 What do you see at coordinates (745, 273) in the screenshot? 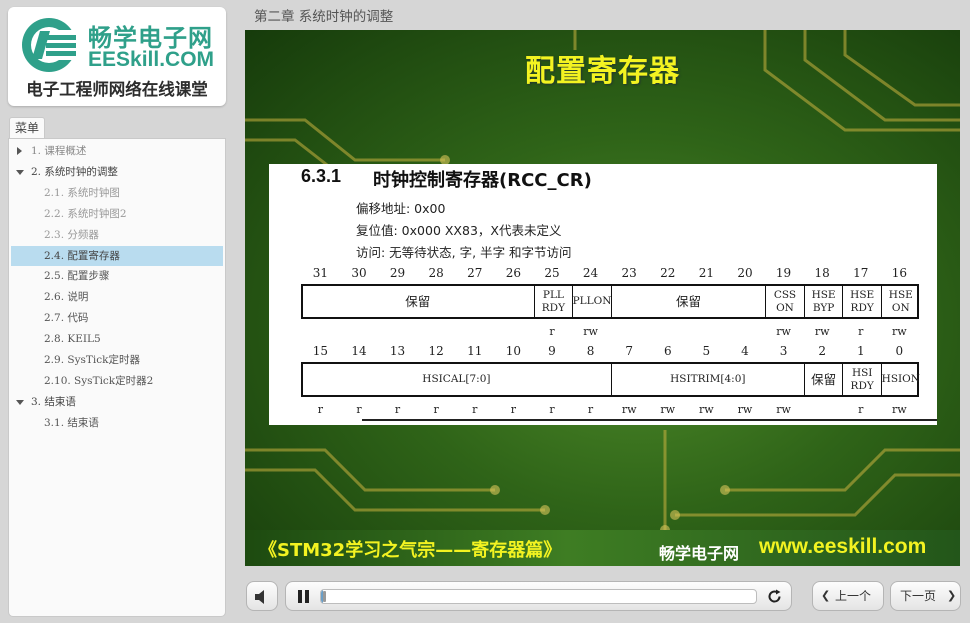
I see `bit-number: 20` at bounding box center [745, 273].